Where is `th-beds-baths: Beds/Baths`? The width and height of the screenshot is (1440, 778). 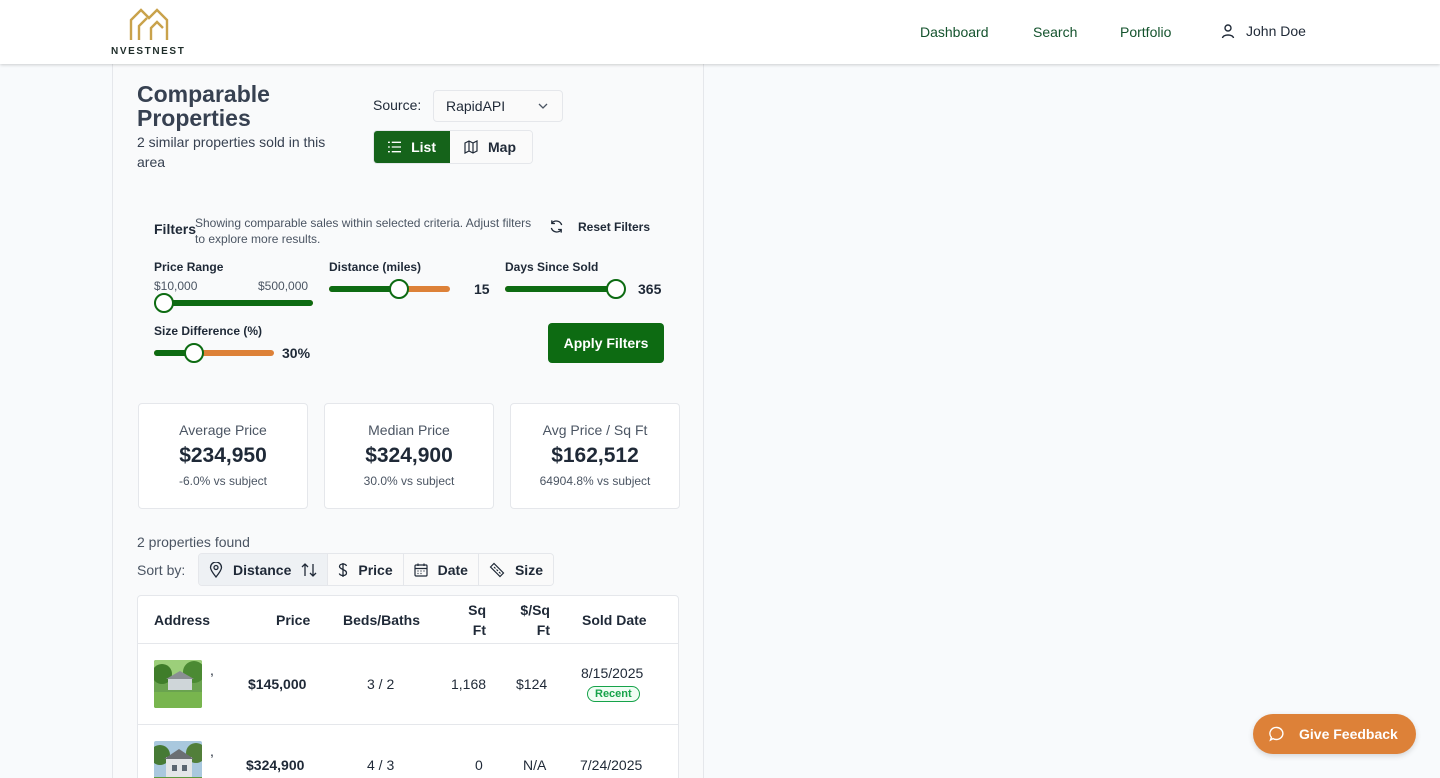 th-beds-baths: Beds/Baths is located at coordinates (381, 620).